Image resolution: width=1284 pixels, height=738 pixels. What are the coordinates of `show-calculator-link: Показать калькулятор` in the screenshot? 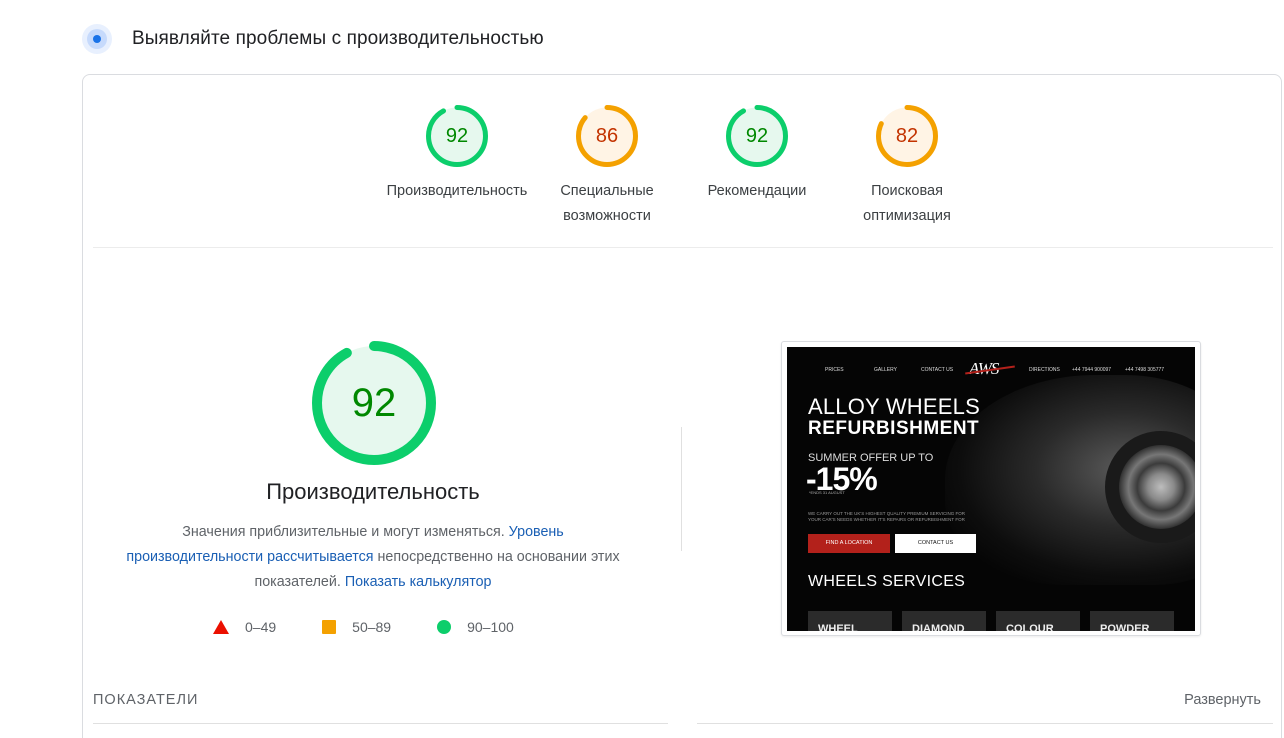 It's located at (418, 582).